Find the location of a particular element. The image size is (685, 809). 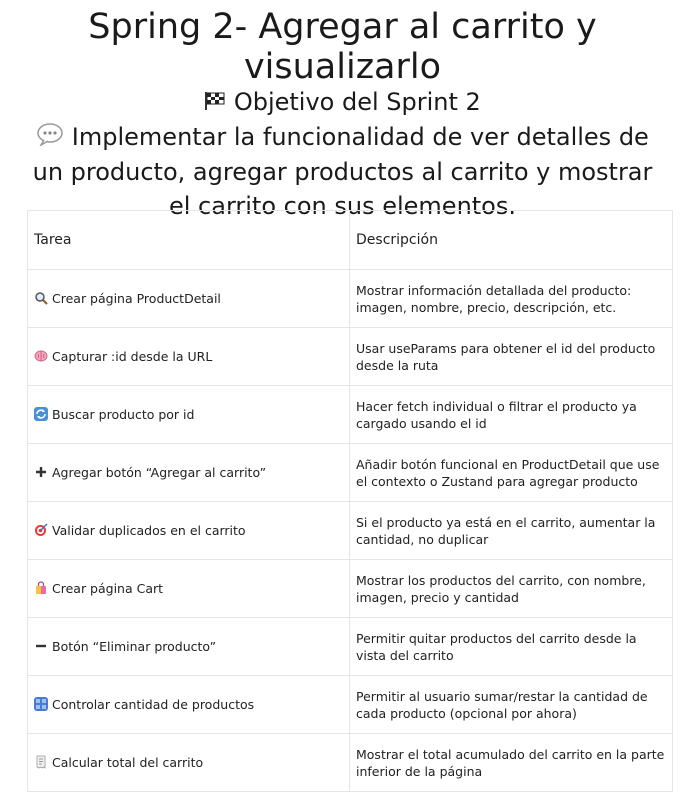

table-header-row: Tarea Descripción is located at coordinates (350, 240).